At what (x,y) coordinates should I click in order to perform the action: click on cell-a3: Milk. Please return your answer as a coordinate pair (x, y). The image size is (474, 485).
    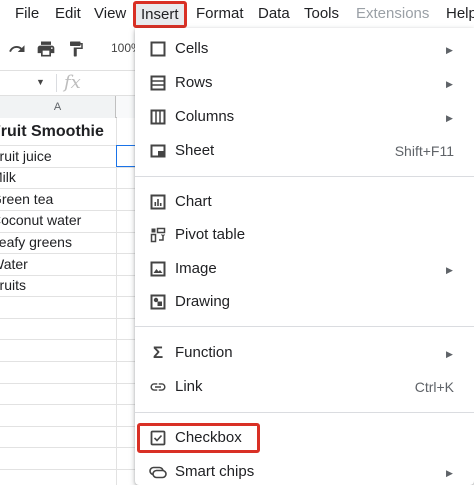
    Looking at the image, I should click on (58, 177).